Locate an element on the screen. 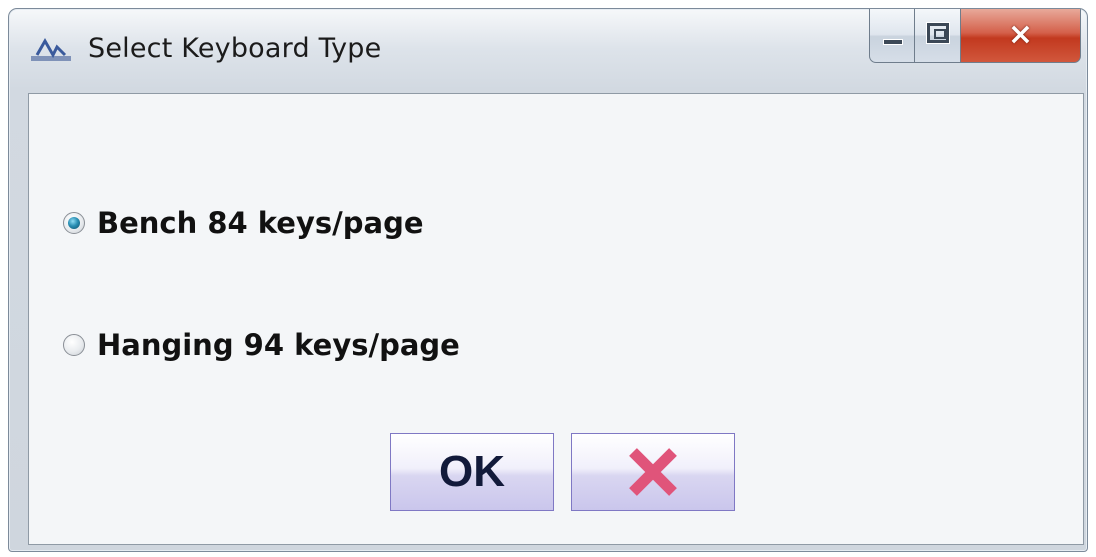  cancel-button is located at coordinates (653, 472).